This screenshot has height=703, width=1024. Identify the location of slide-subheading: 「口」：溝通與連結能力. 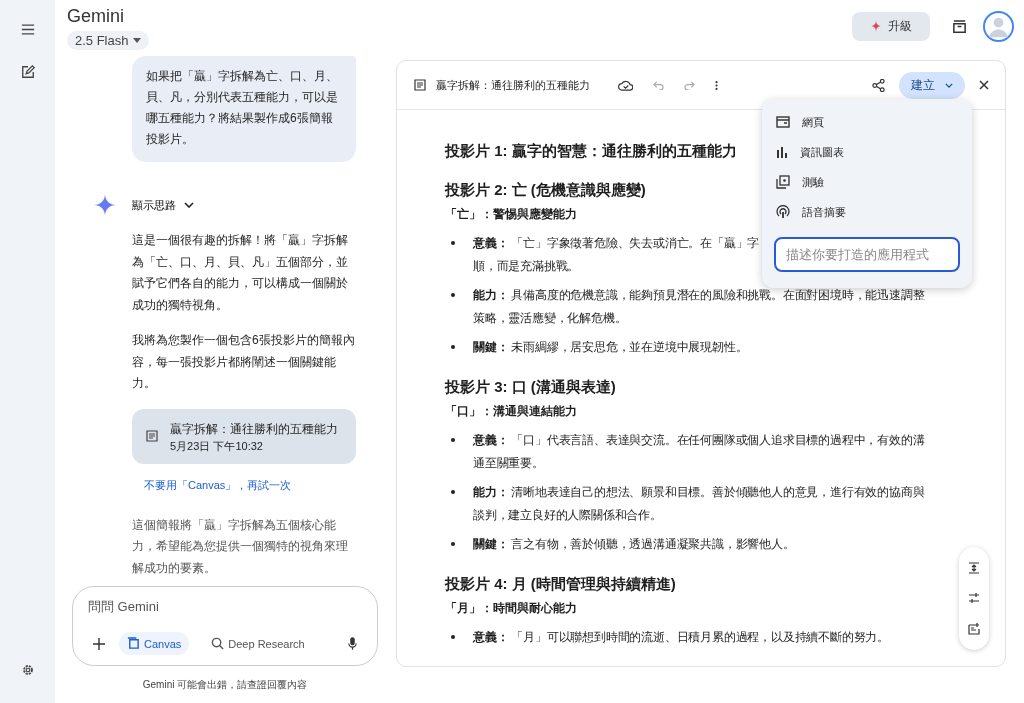
(511, 411).